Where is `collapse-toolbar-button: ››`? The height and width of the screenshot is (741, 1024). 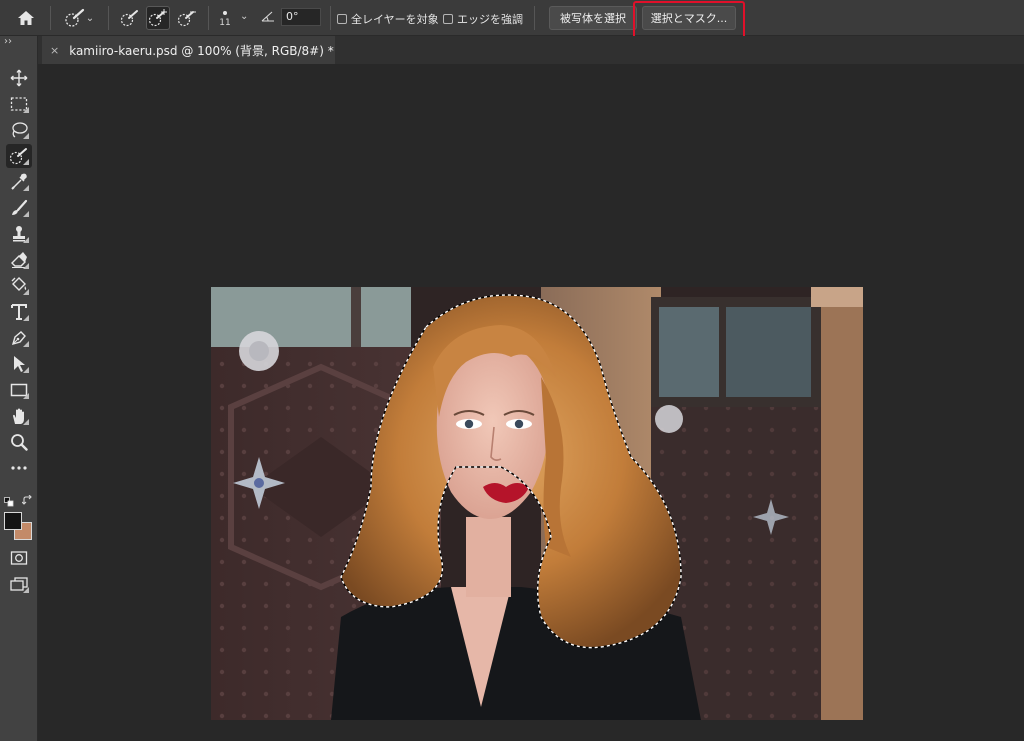 collapse-toolbar-button: ›› is located at coordinates (8, 41).